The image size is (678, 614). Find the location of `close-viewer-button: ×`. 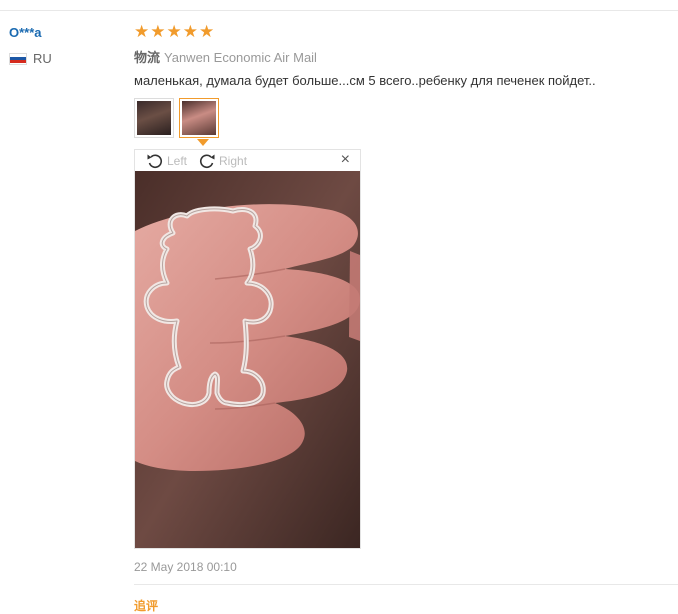

close-viewer-button: × is located at coordinates (345, 160).